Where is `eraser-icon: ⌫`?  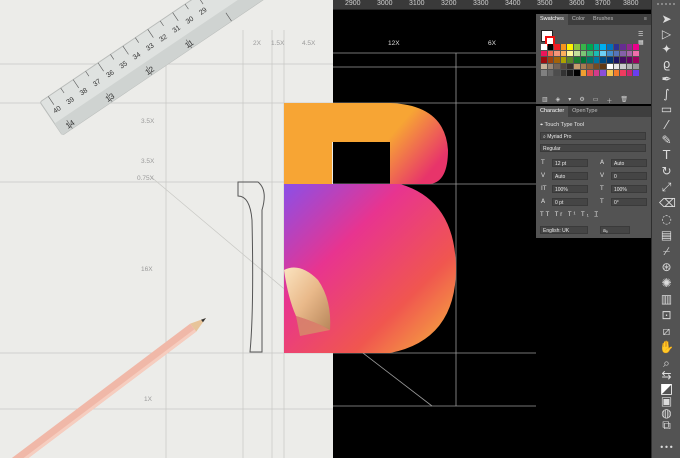
eraser-icon: ⌫ is located at coordinates (667, 203).